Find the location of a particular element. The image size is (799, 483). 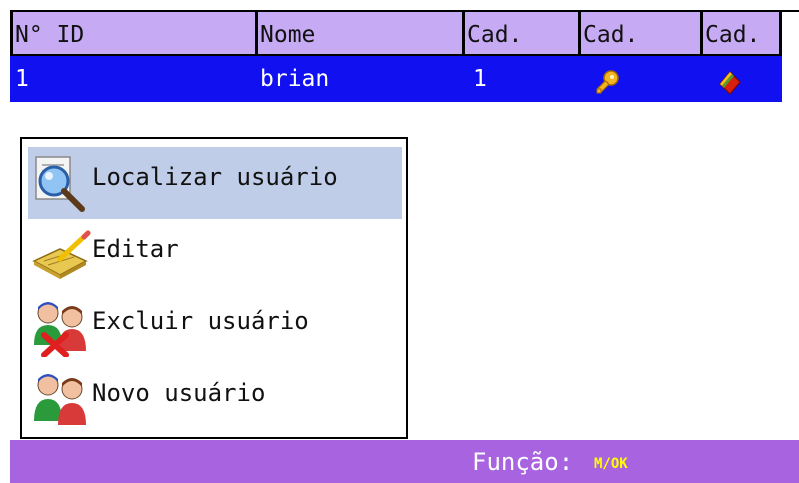

footer-keys-hint: M/OK is located at coordinates (611, 464).